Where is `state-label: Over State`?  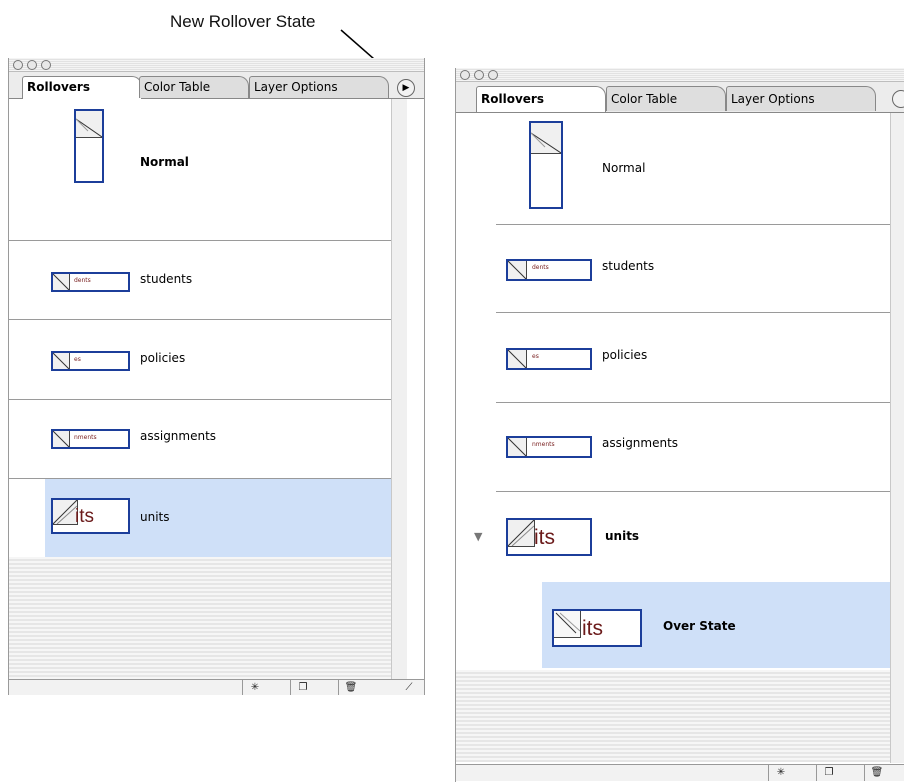
state-label: Over State is located at coordinates (699, 626).